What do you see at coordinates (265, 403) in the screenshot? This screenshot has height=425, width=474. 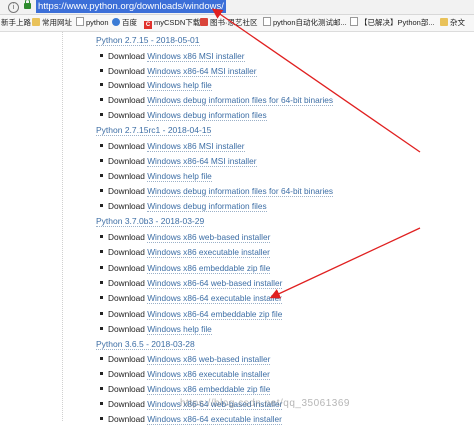 I see `watermark: https://blog.csdn.net/qq_35061369` at bounding box center [265, 403].